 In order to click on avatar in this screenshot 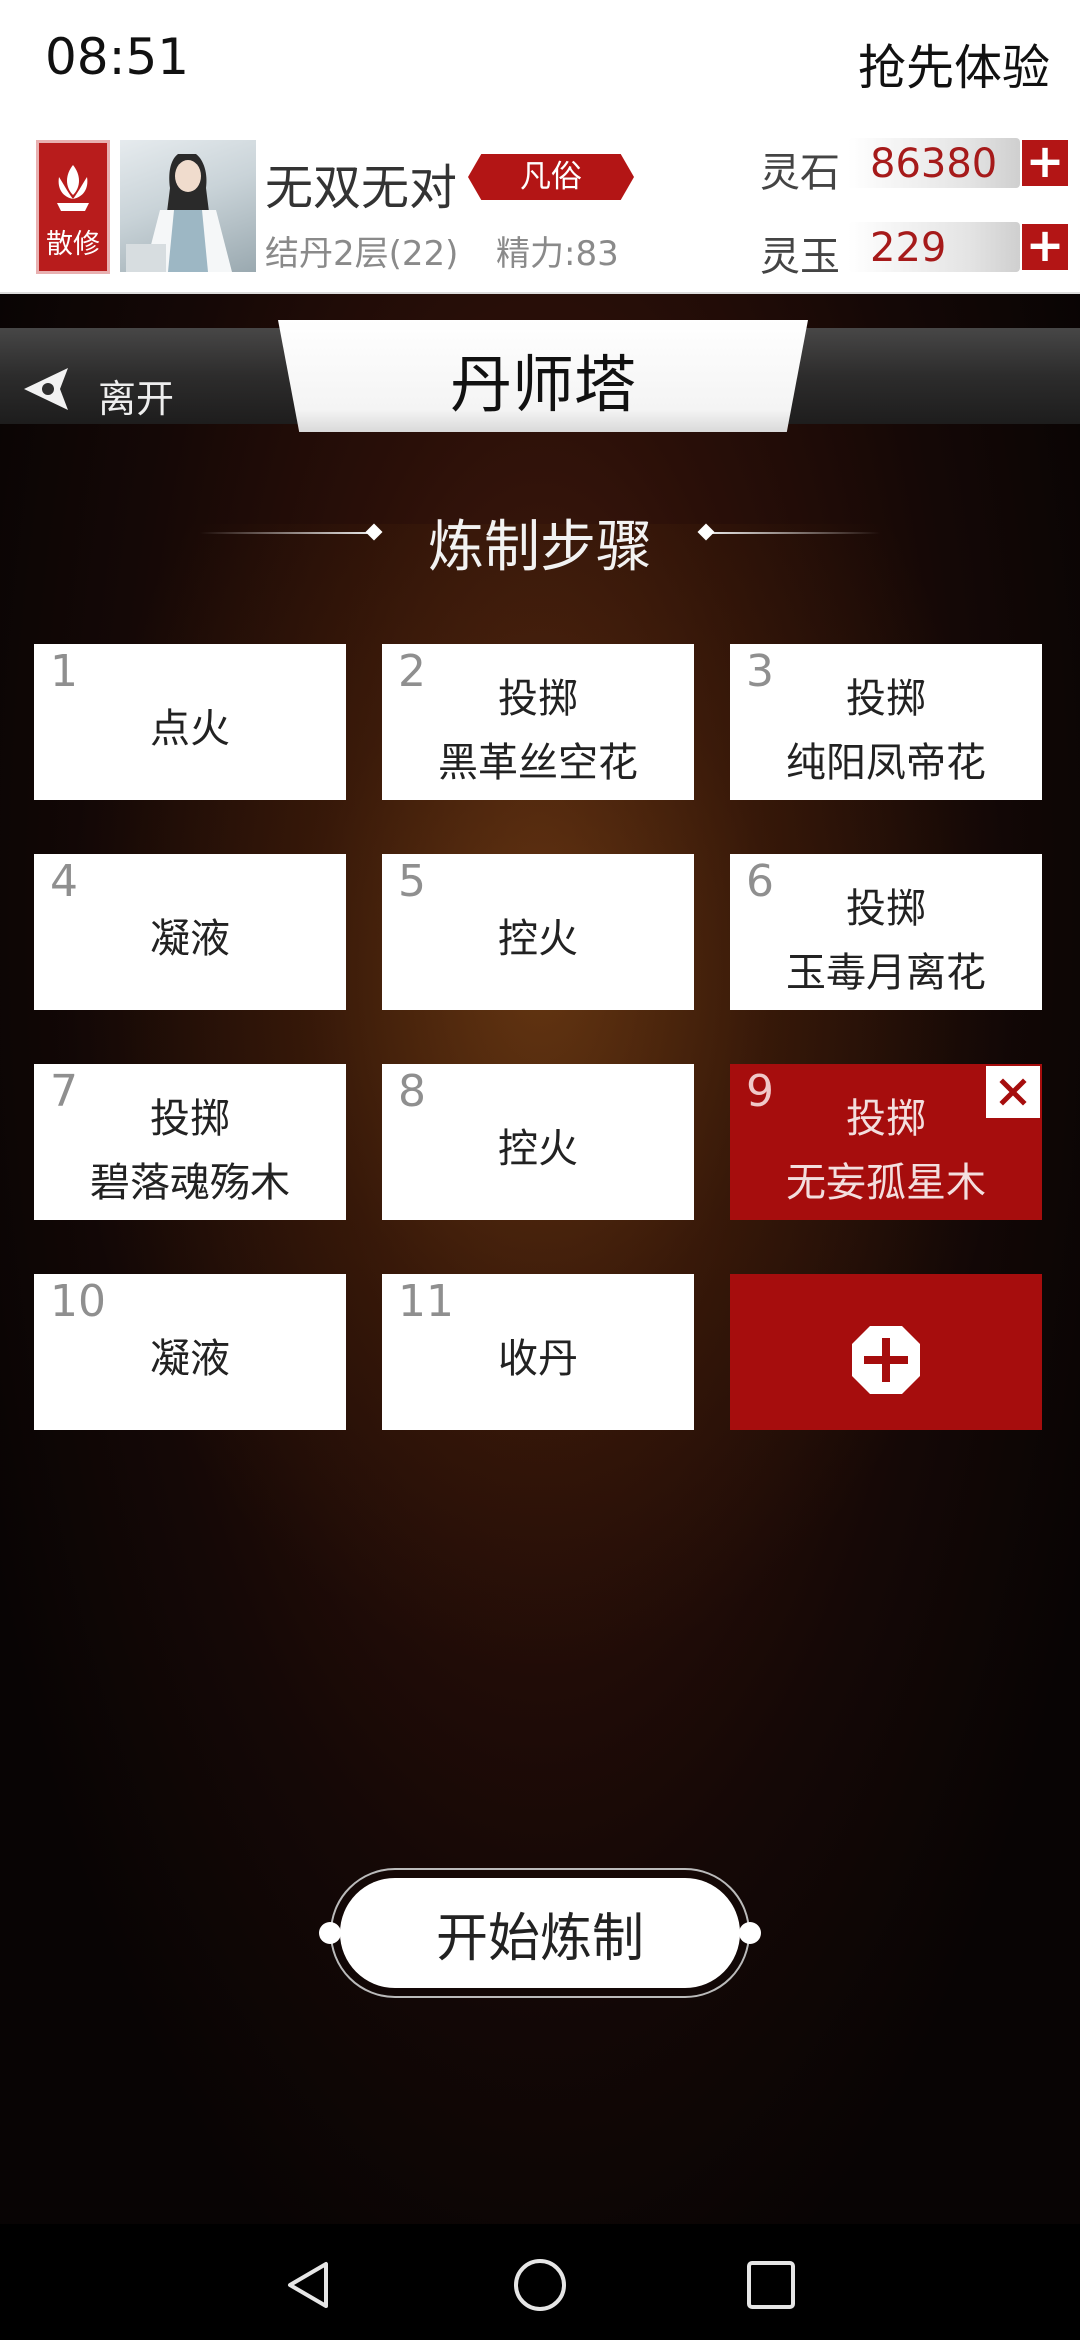, I will do `click(188, 206)`.